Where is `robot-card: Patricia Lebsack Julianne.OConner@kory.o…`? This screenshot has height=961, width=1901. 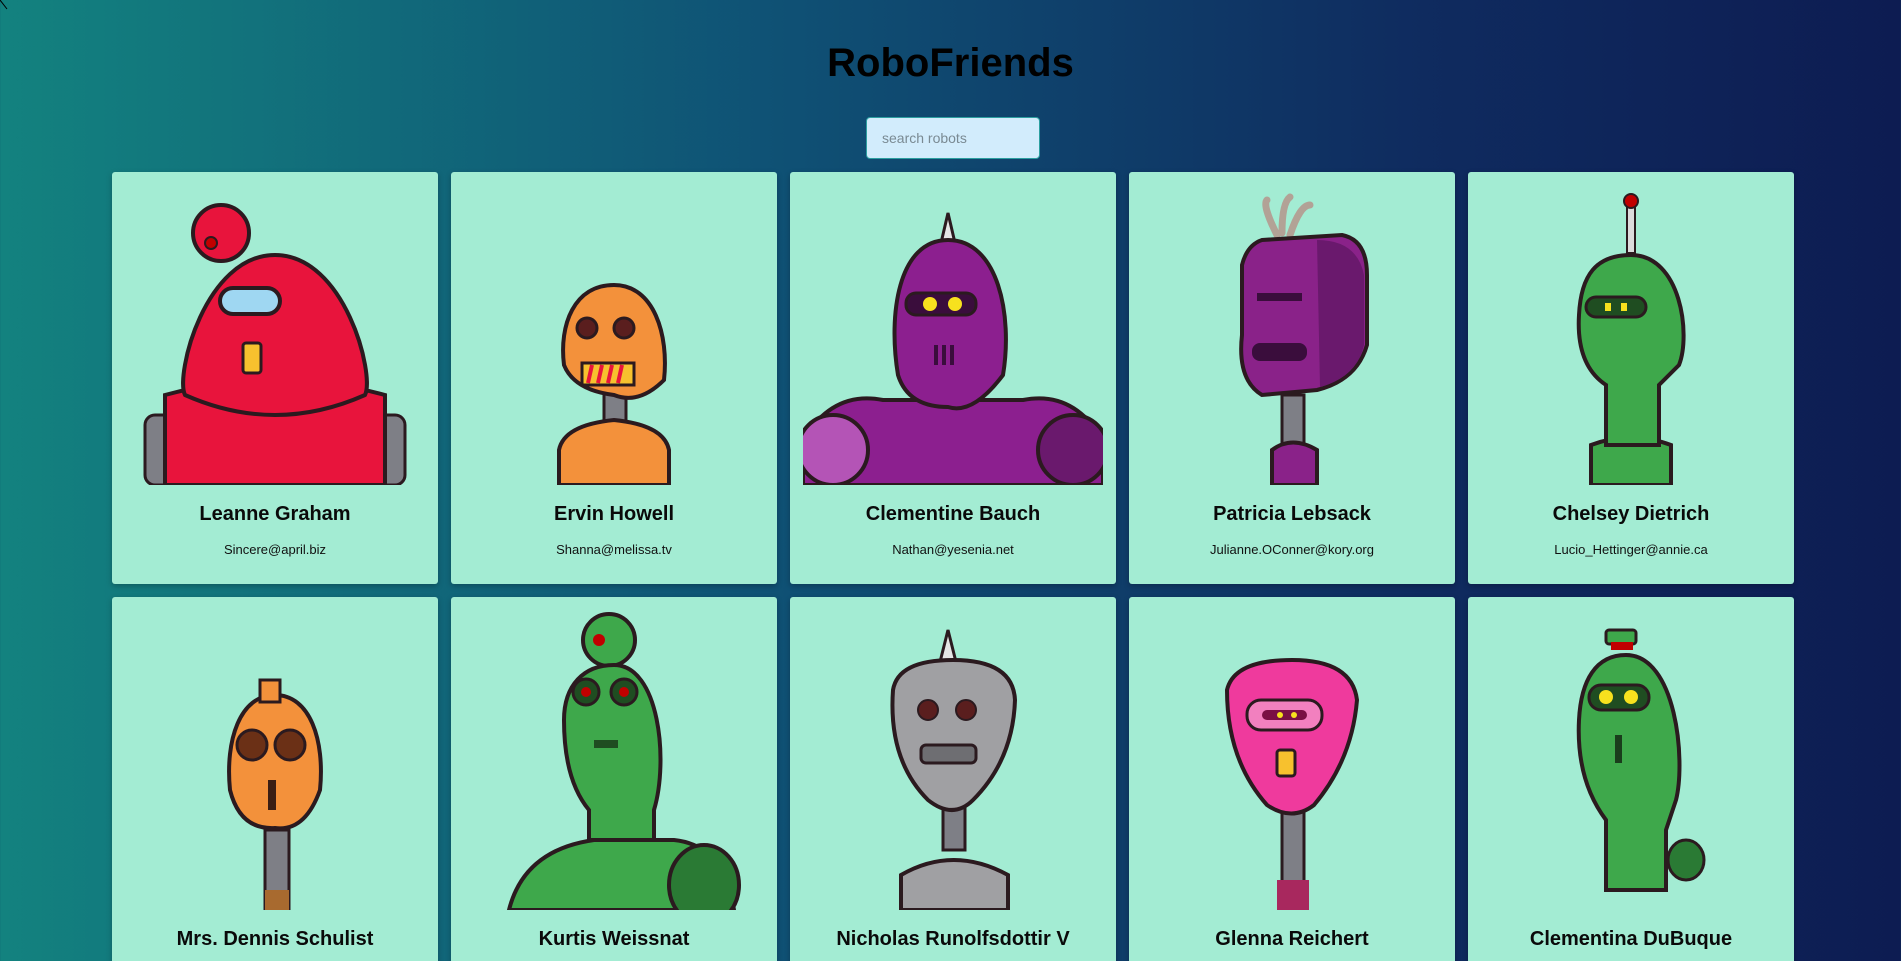
robot-card: Patricia Lebsack Julianne.OConner@kory.o… is located at coordinates (1292, 378).